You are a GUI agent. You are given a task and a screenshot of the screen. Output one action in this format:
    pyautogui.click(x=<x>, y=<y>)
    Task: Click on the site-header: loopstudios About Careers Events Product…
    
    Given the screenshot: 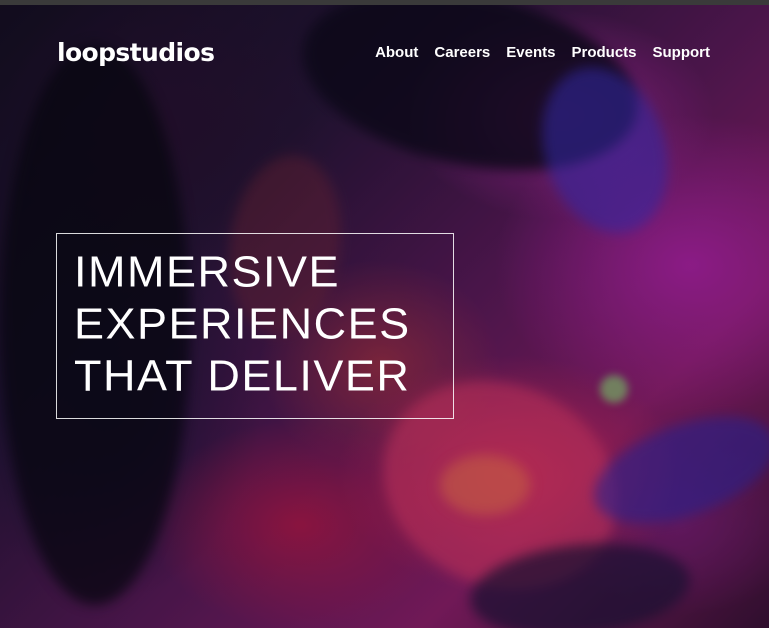 What is the action you would take?
    pyautogui.click(x=383, y=52)
    